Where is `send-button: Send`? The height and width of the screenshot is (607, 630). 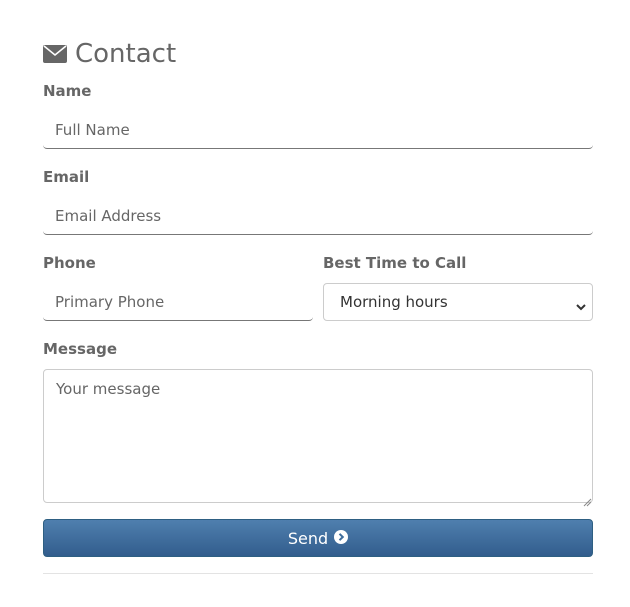
send-button: Send is located at coordinates (318, 538).